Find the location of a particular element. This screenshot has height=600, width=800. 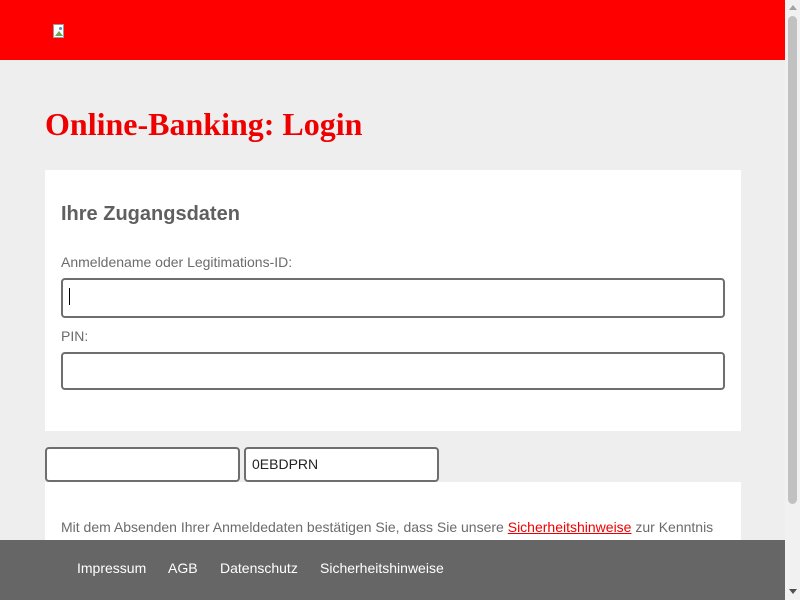

captcha-code-field: 0EBDPRN is located at coordinates (341, 464).